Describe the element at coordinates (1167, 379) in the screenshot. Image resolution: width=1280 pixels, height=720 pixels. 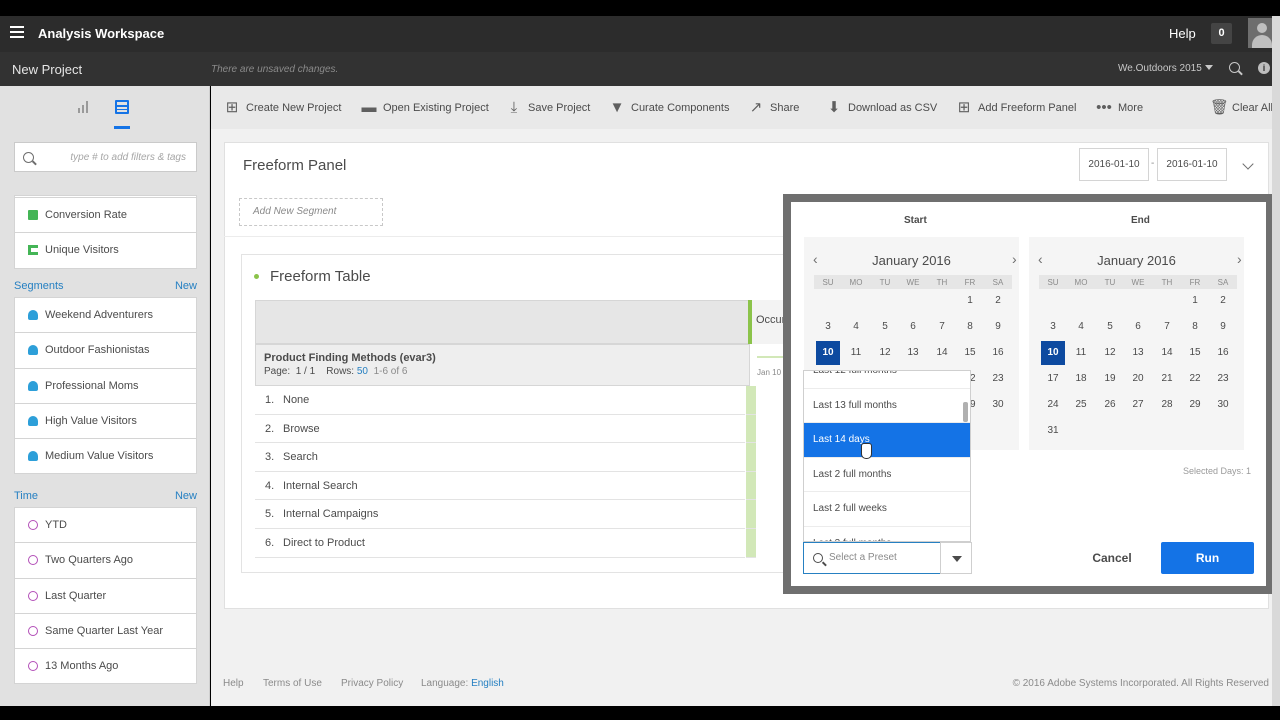
I see `calendar-day: 21` at that location.